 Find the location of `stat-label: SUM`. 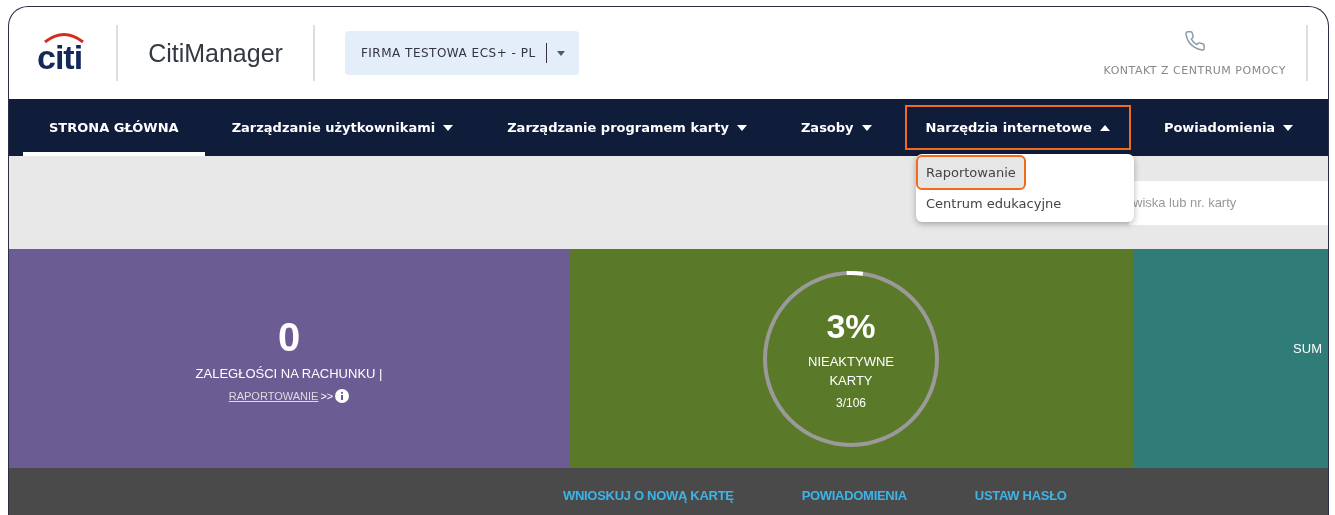

stat-label: SUM is located at coordinates (1307, 348).